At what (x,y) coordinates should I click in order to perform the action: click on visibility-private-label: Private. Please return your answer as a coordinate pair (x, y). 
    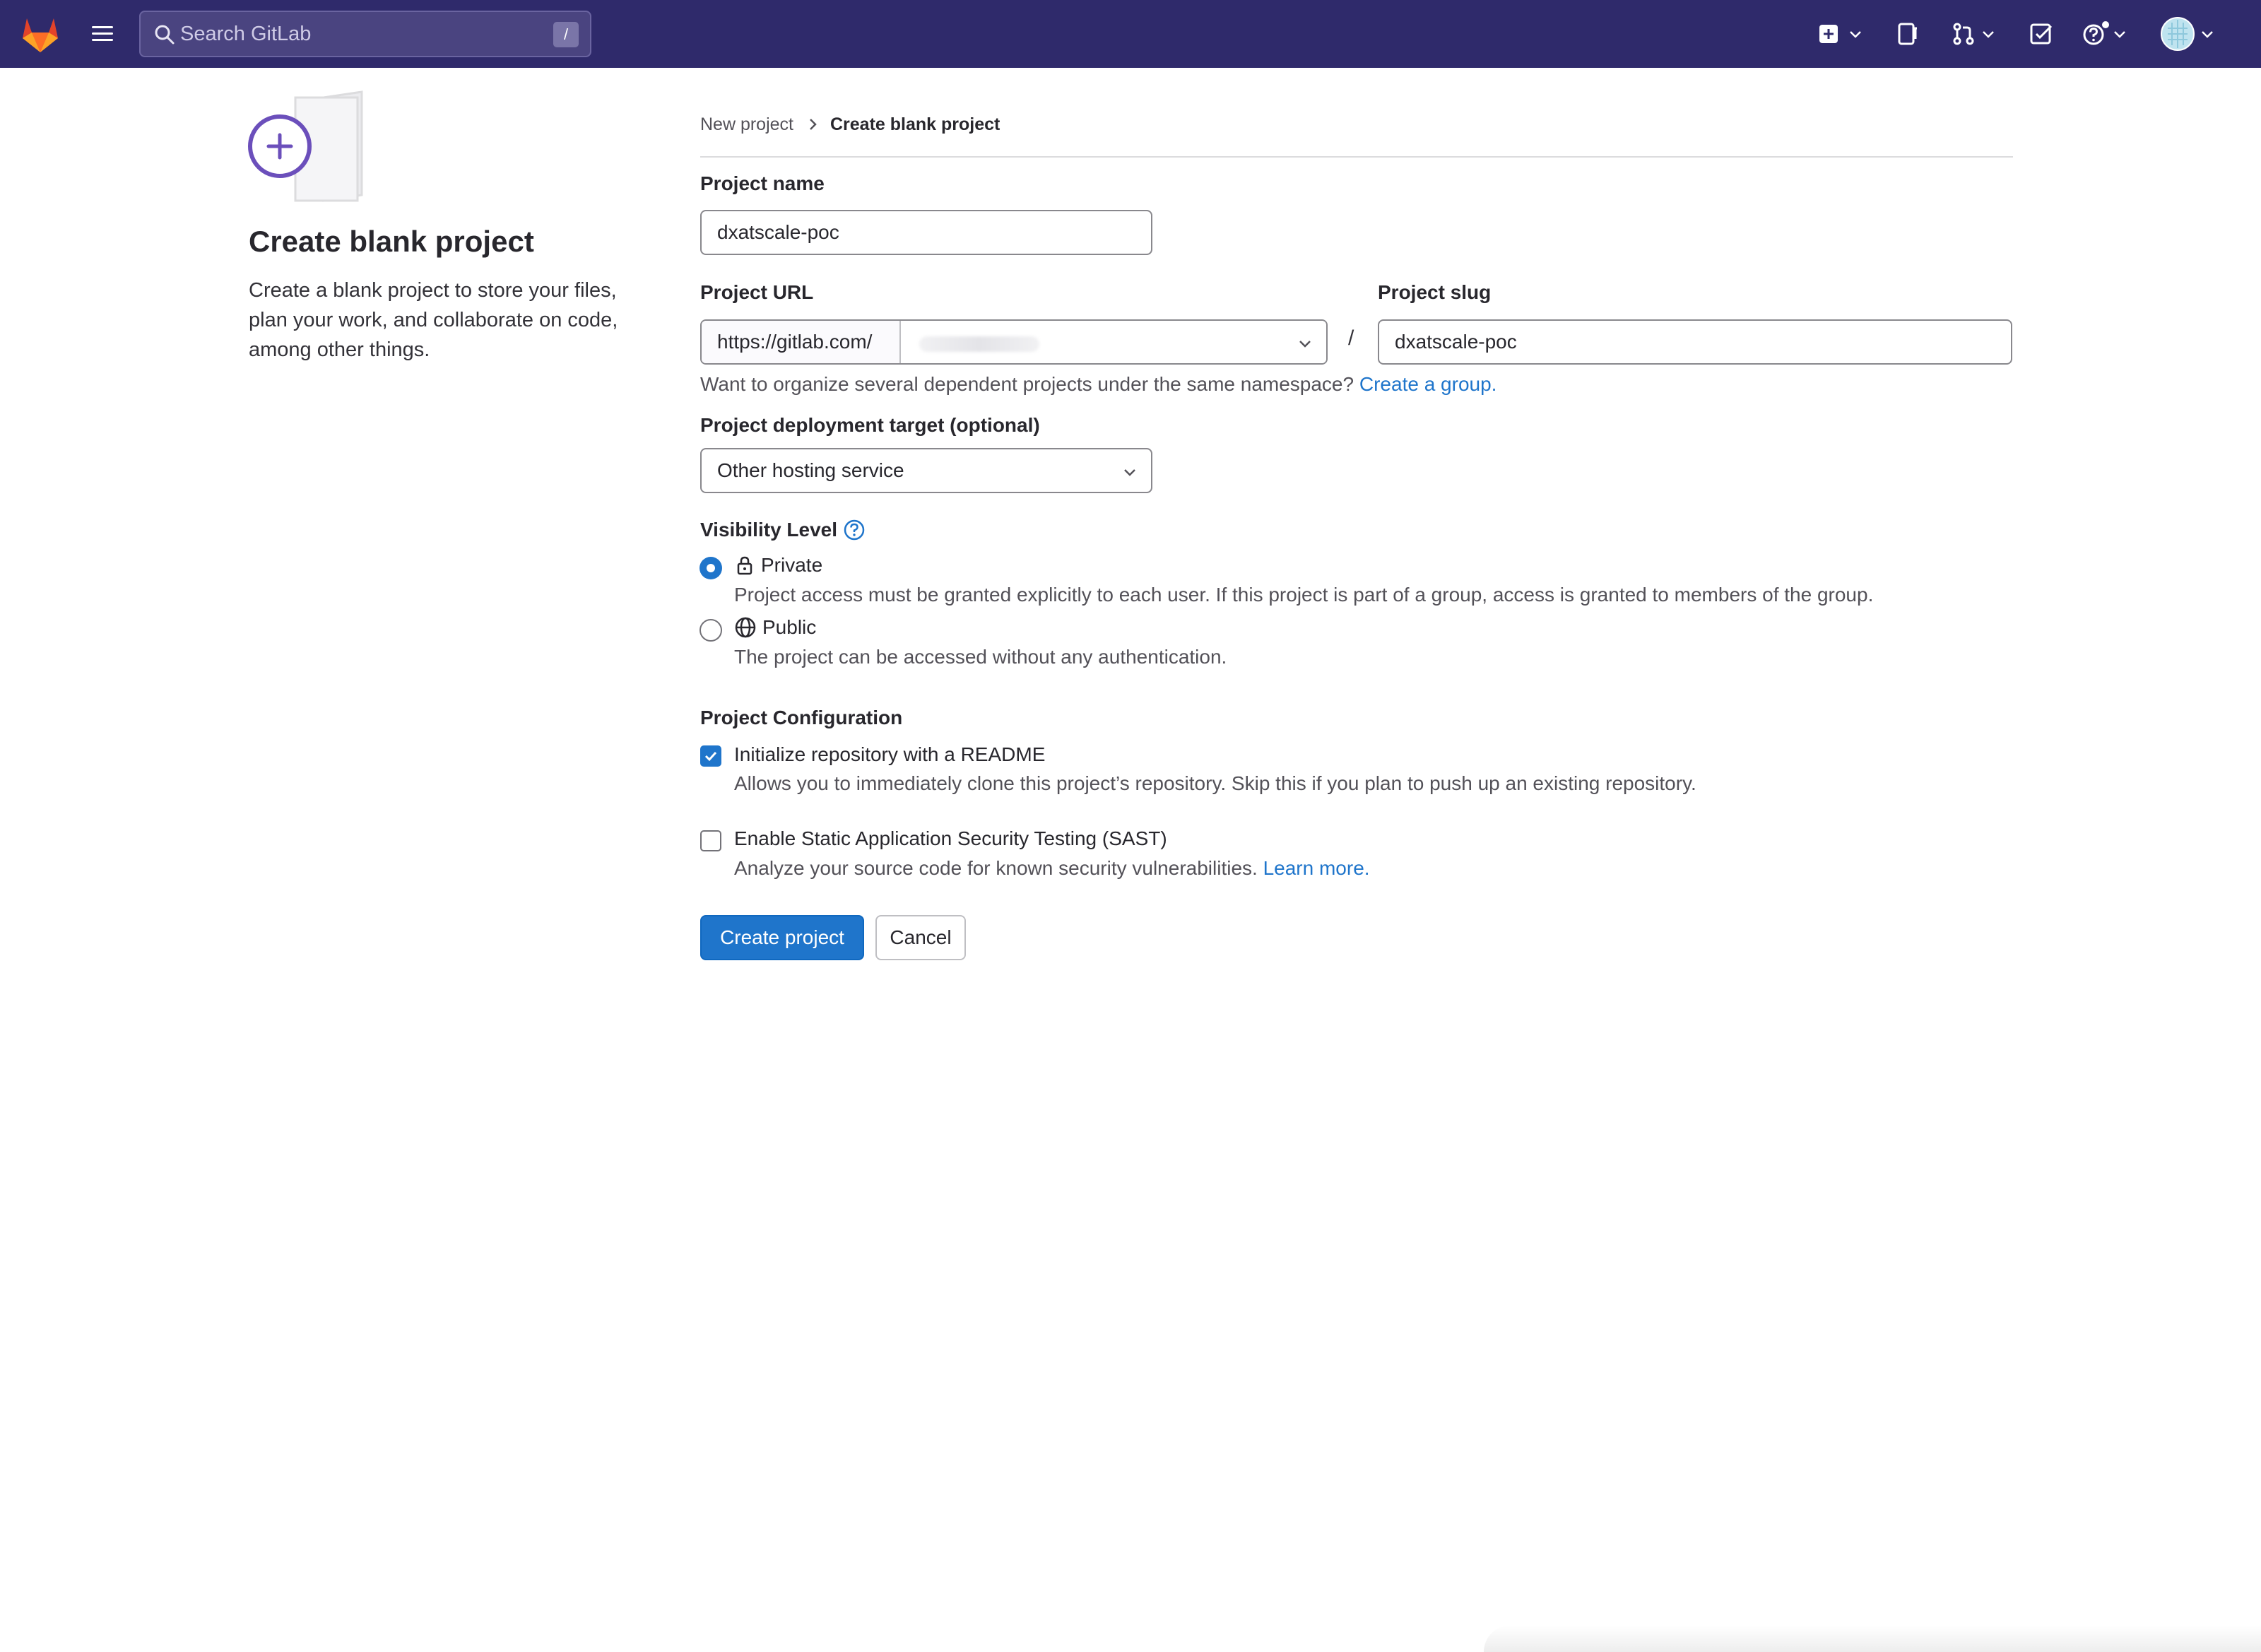
    Looking at the image, I should click on (792, 565).